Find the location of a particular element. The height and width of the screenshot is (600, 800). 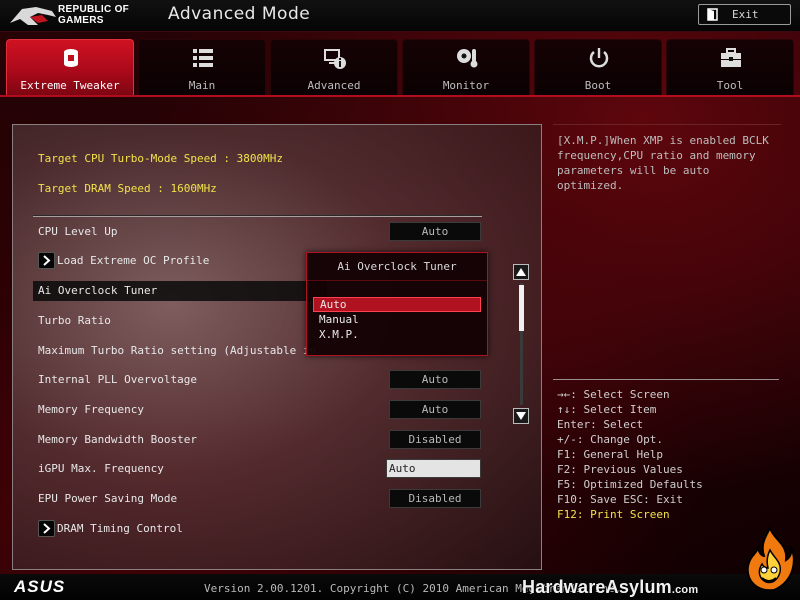

scroll-up-button is located at coordinates (521, 272).